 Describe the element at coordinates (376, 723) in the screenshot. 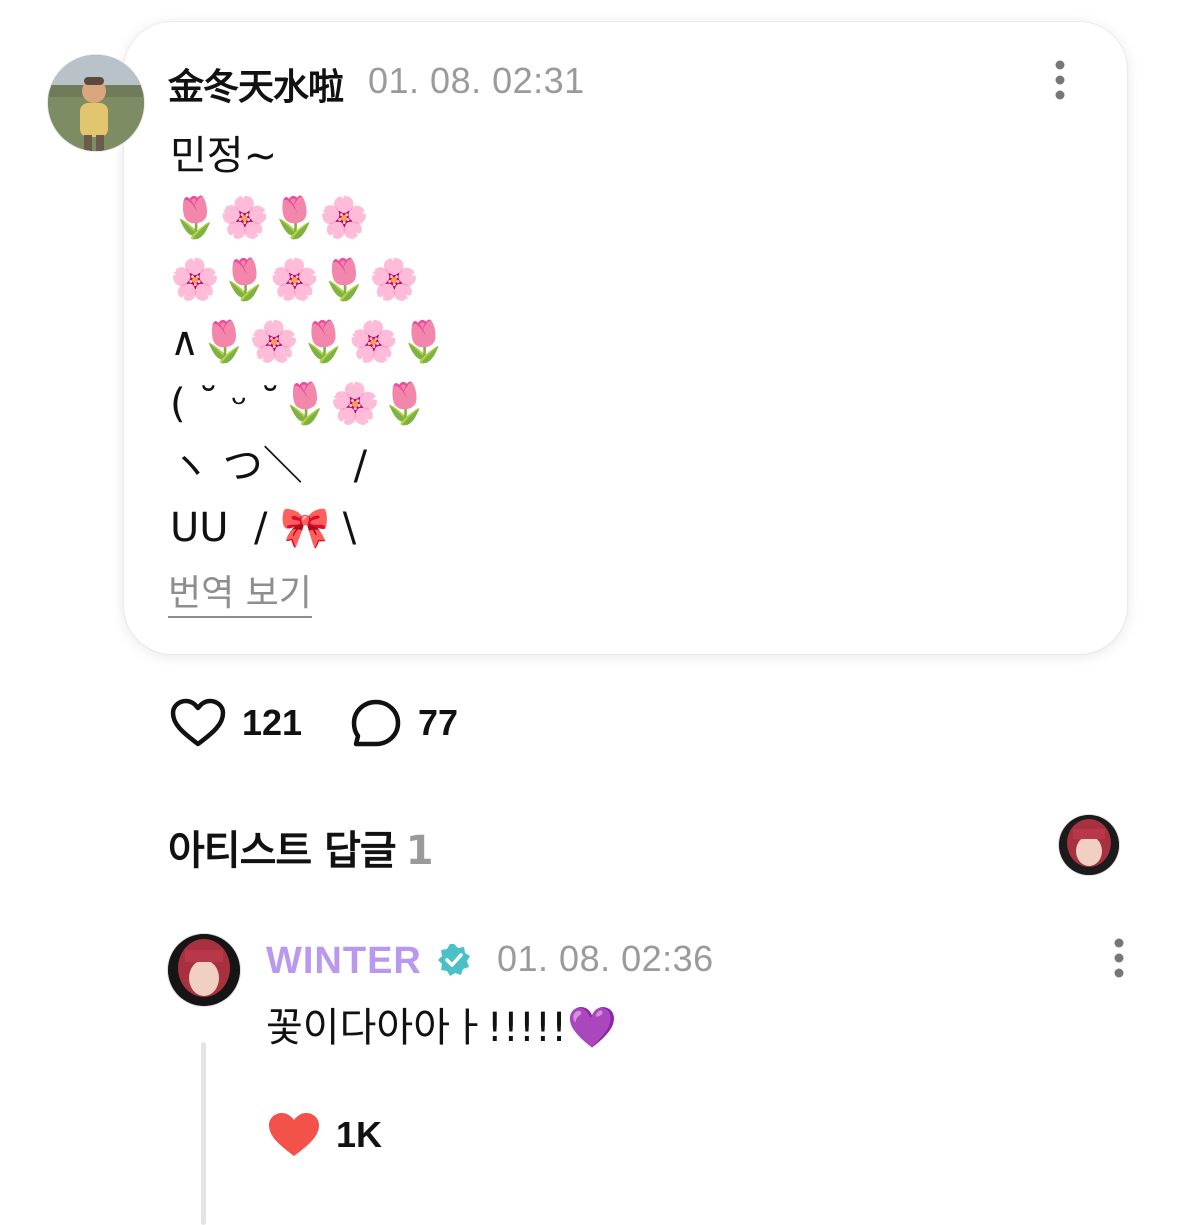

I see `comment-bubble-icon` at that location.